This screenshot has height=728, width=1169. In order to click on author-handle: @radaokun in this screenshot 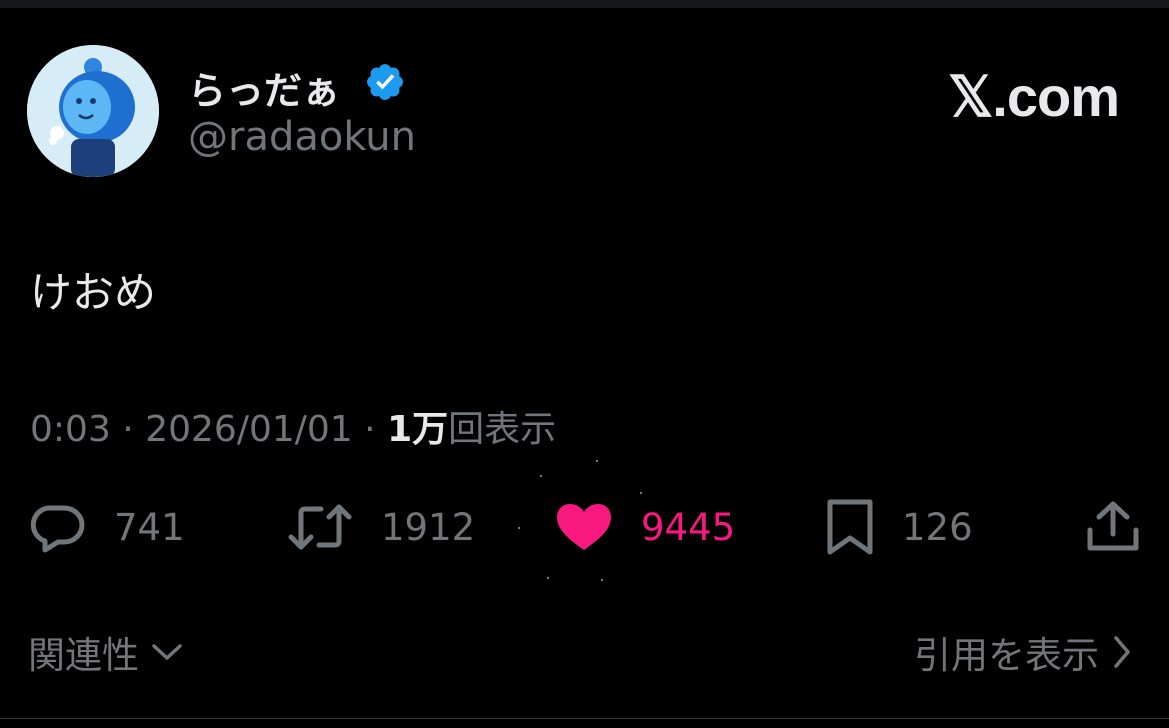, I will do `click(302, 137)`.